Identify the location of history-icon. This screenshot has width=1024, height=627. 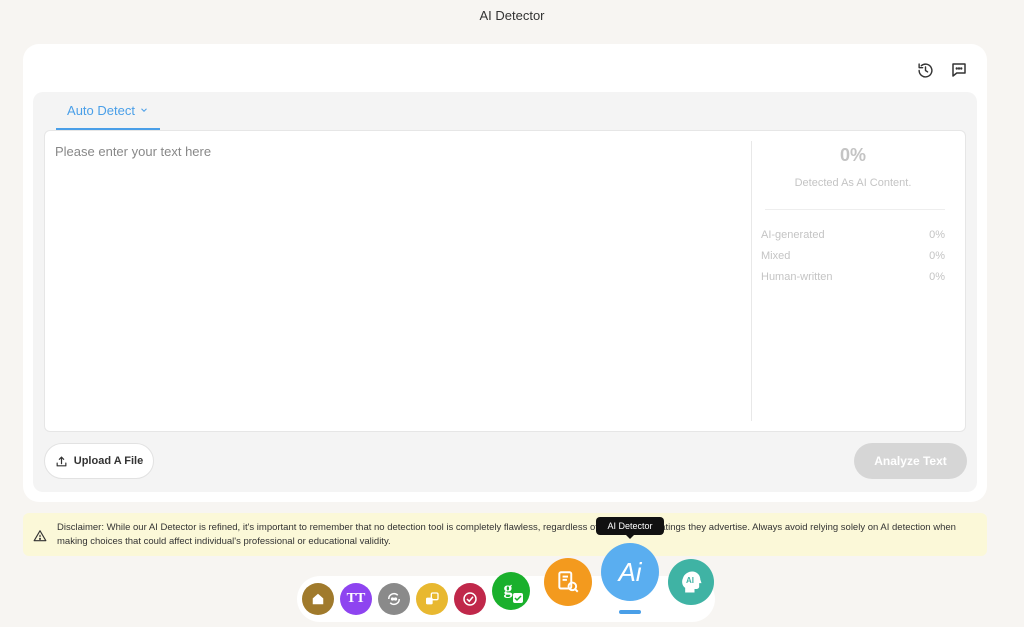
(925, 70).